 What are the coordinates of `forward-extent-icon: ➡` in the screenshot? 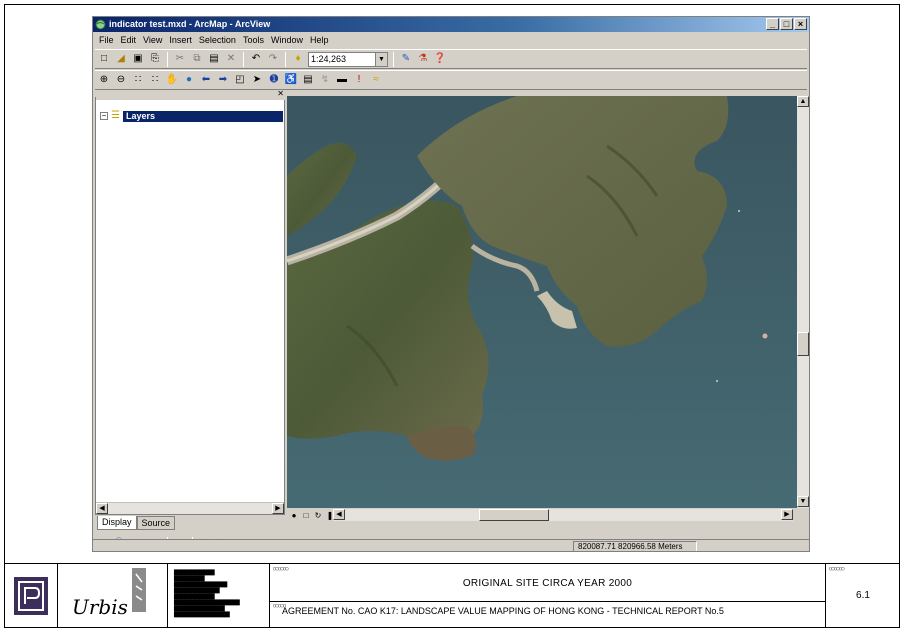 It's located at (223, 80).